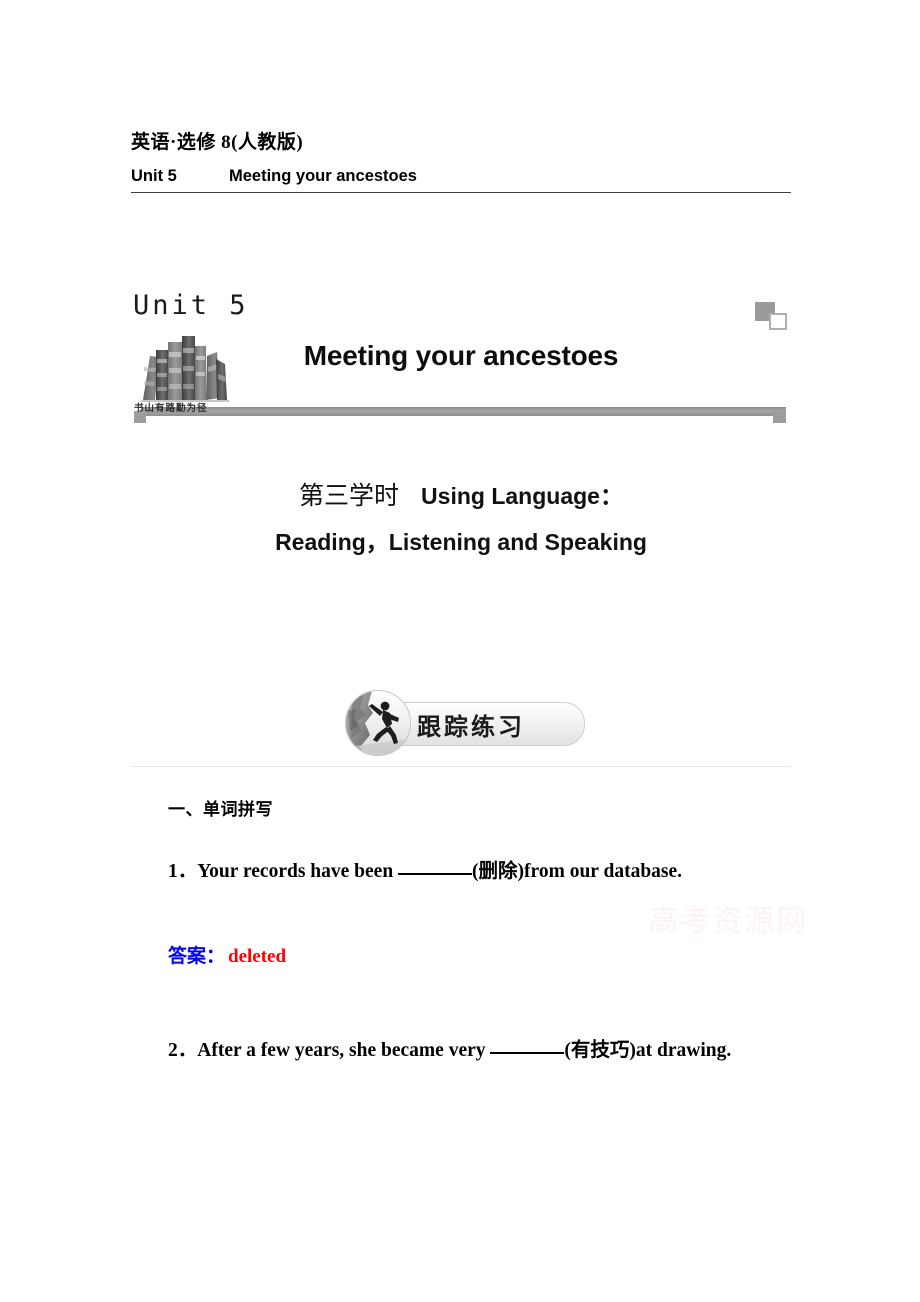 The height and width of the screenshot is (1302, 920). Describe the element at coordinates (220, 809) in the screenshot. I see `exercise-heading: 一、单词拼写` at that location.